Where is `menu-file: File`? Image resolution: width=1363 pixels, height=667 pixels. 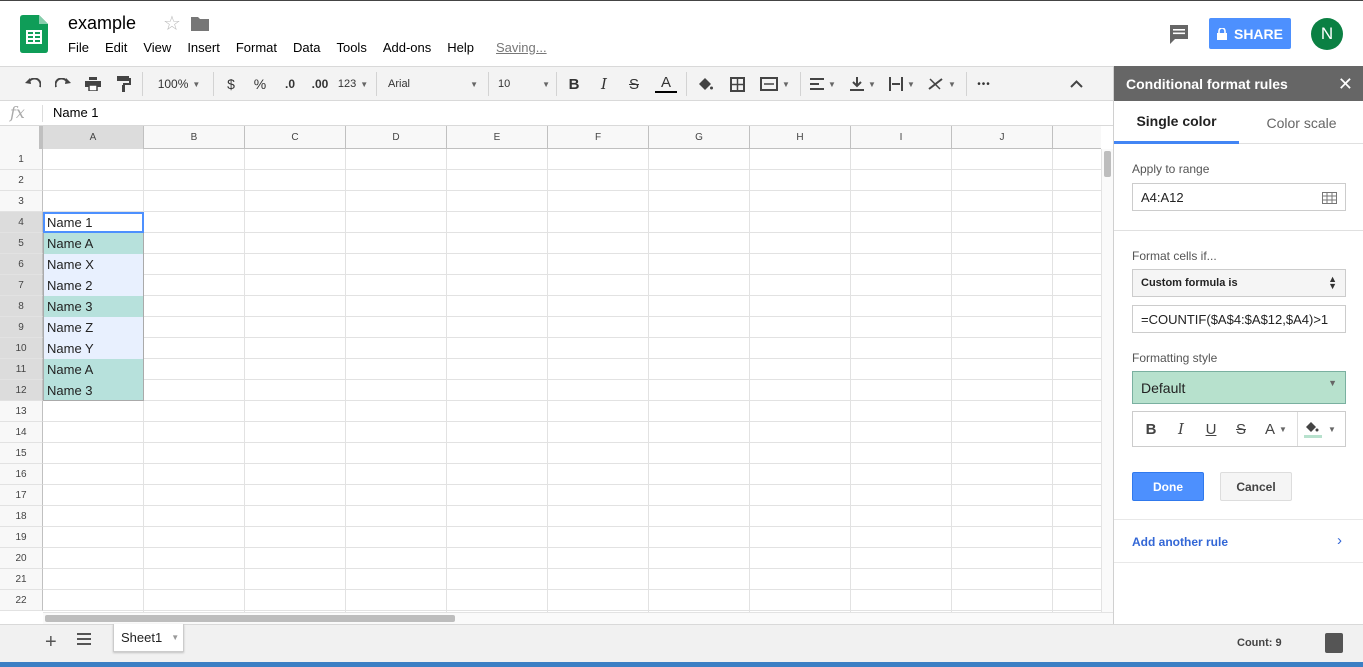 menu-file: File is located at coordinates (78, 47).